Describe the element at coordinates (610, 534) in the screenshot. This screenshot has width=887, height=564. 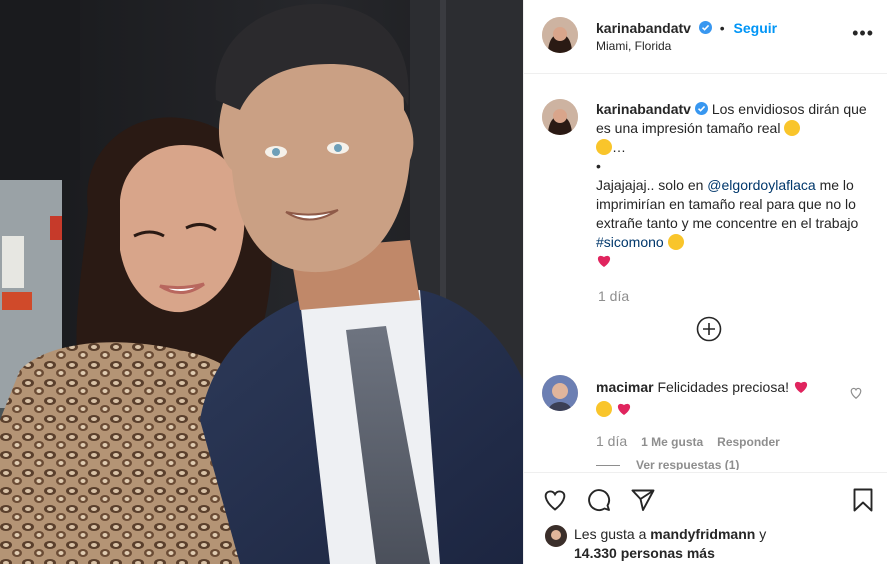
I see `likes-prefix: Les gusta a` at that location.